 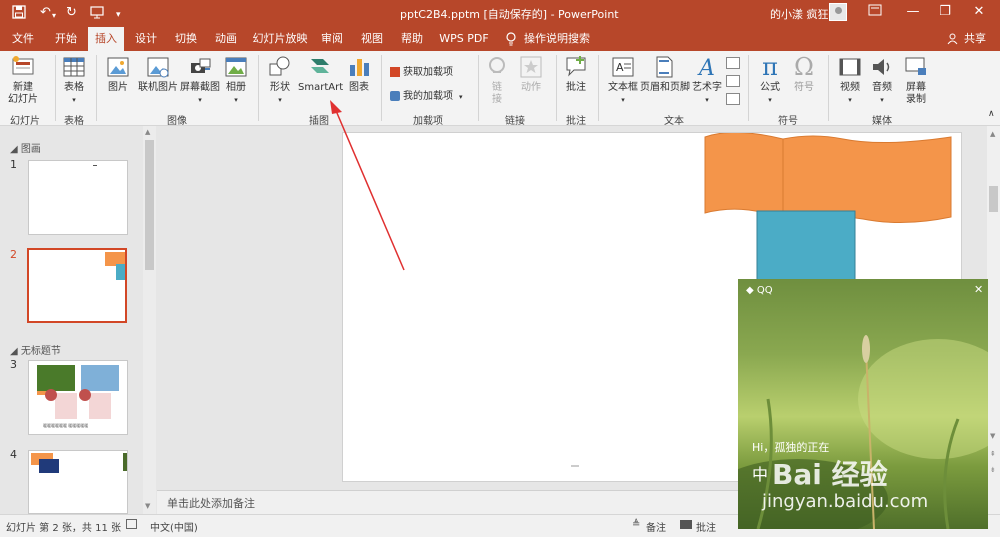 I want to click on comment-button: 批注, so click(x=576, y=74).